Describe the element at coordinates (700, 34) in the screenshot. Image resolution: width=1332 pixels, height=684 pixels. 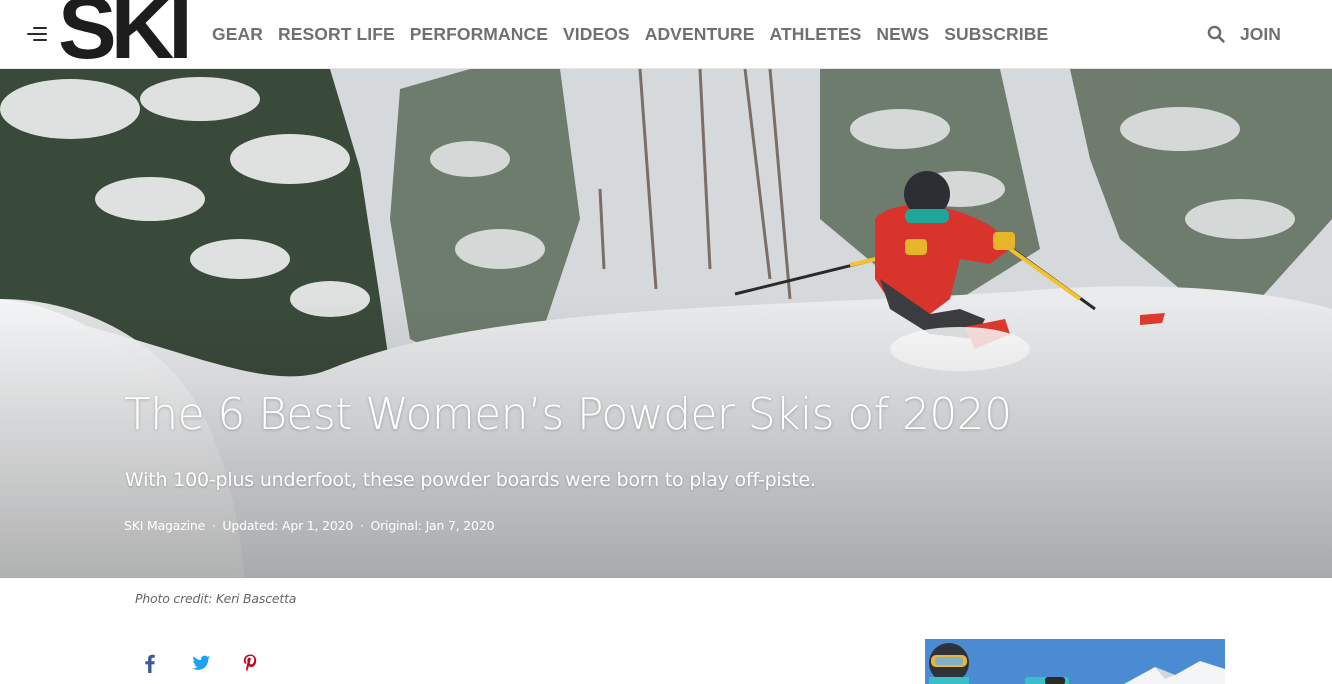
I see `nav-adventure: ADVENTURE` at that location.